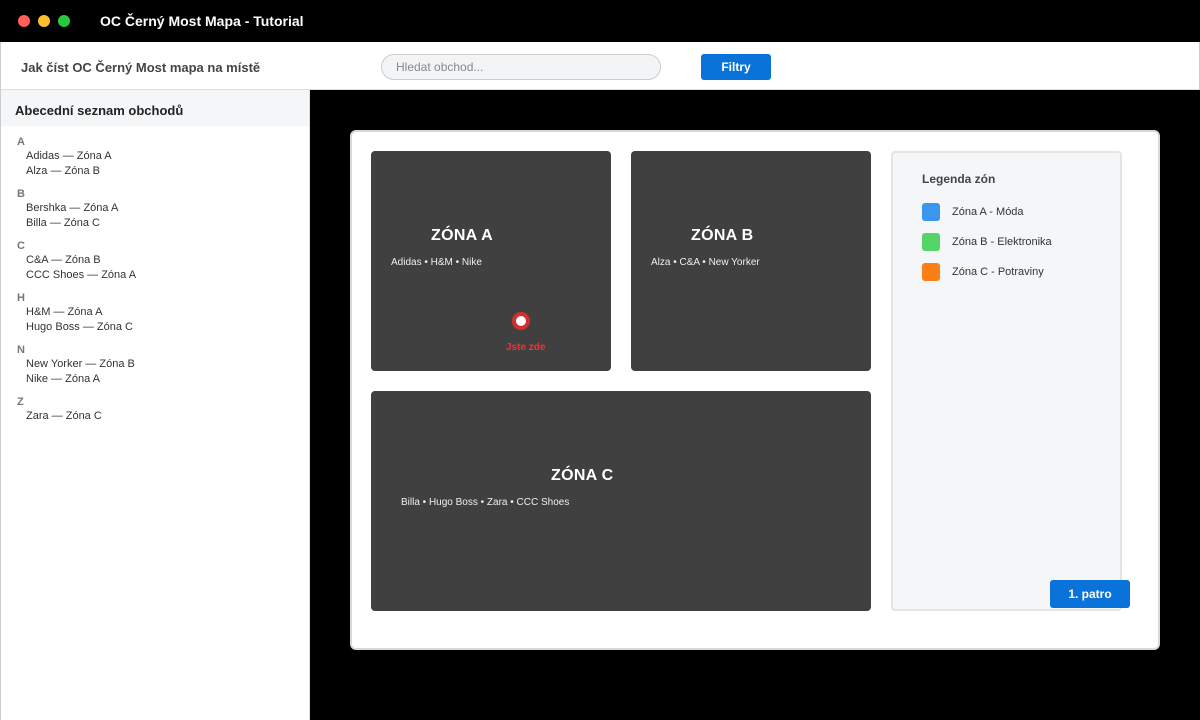 The image size is (1200, 720). I want to click on letter-heading-c: C, so click(21, 246).